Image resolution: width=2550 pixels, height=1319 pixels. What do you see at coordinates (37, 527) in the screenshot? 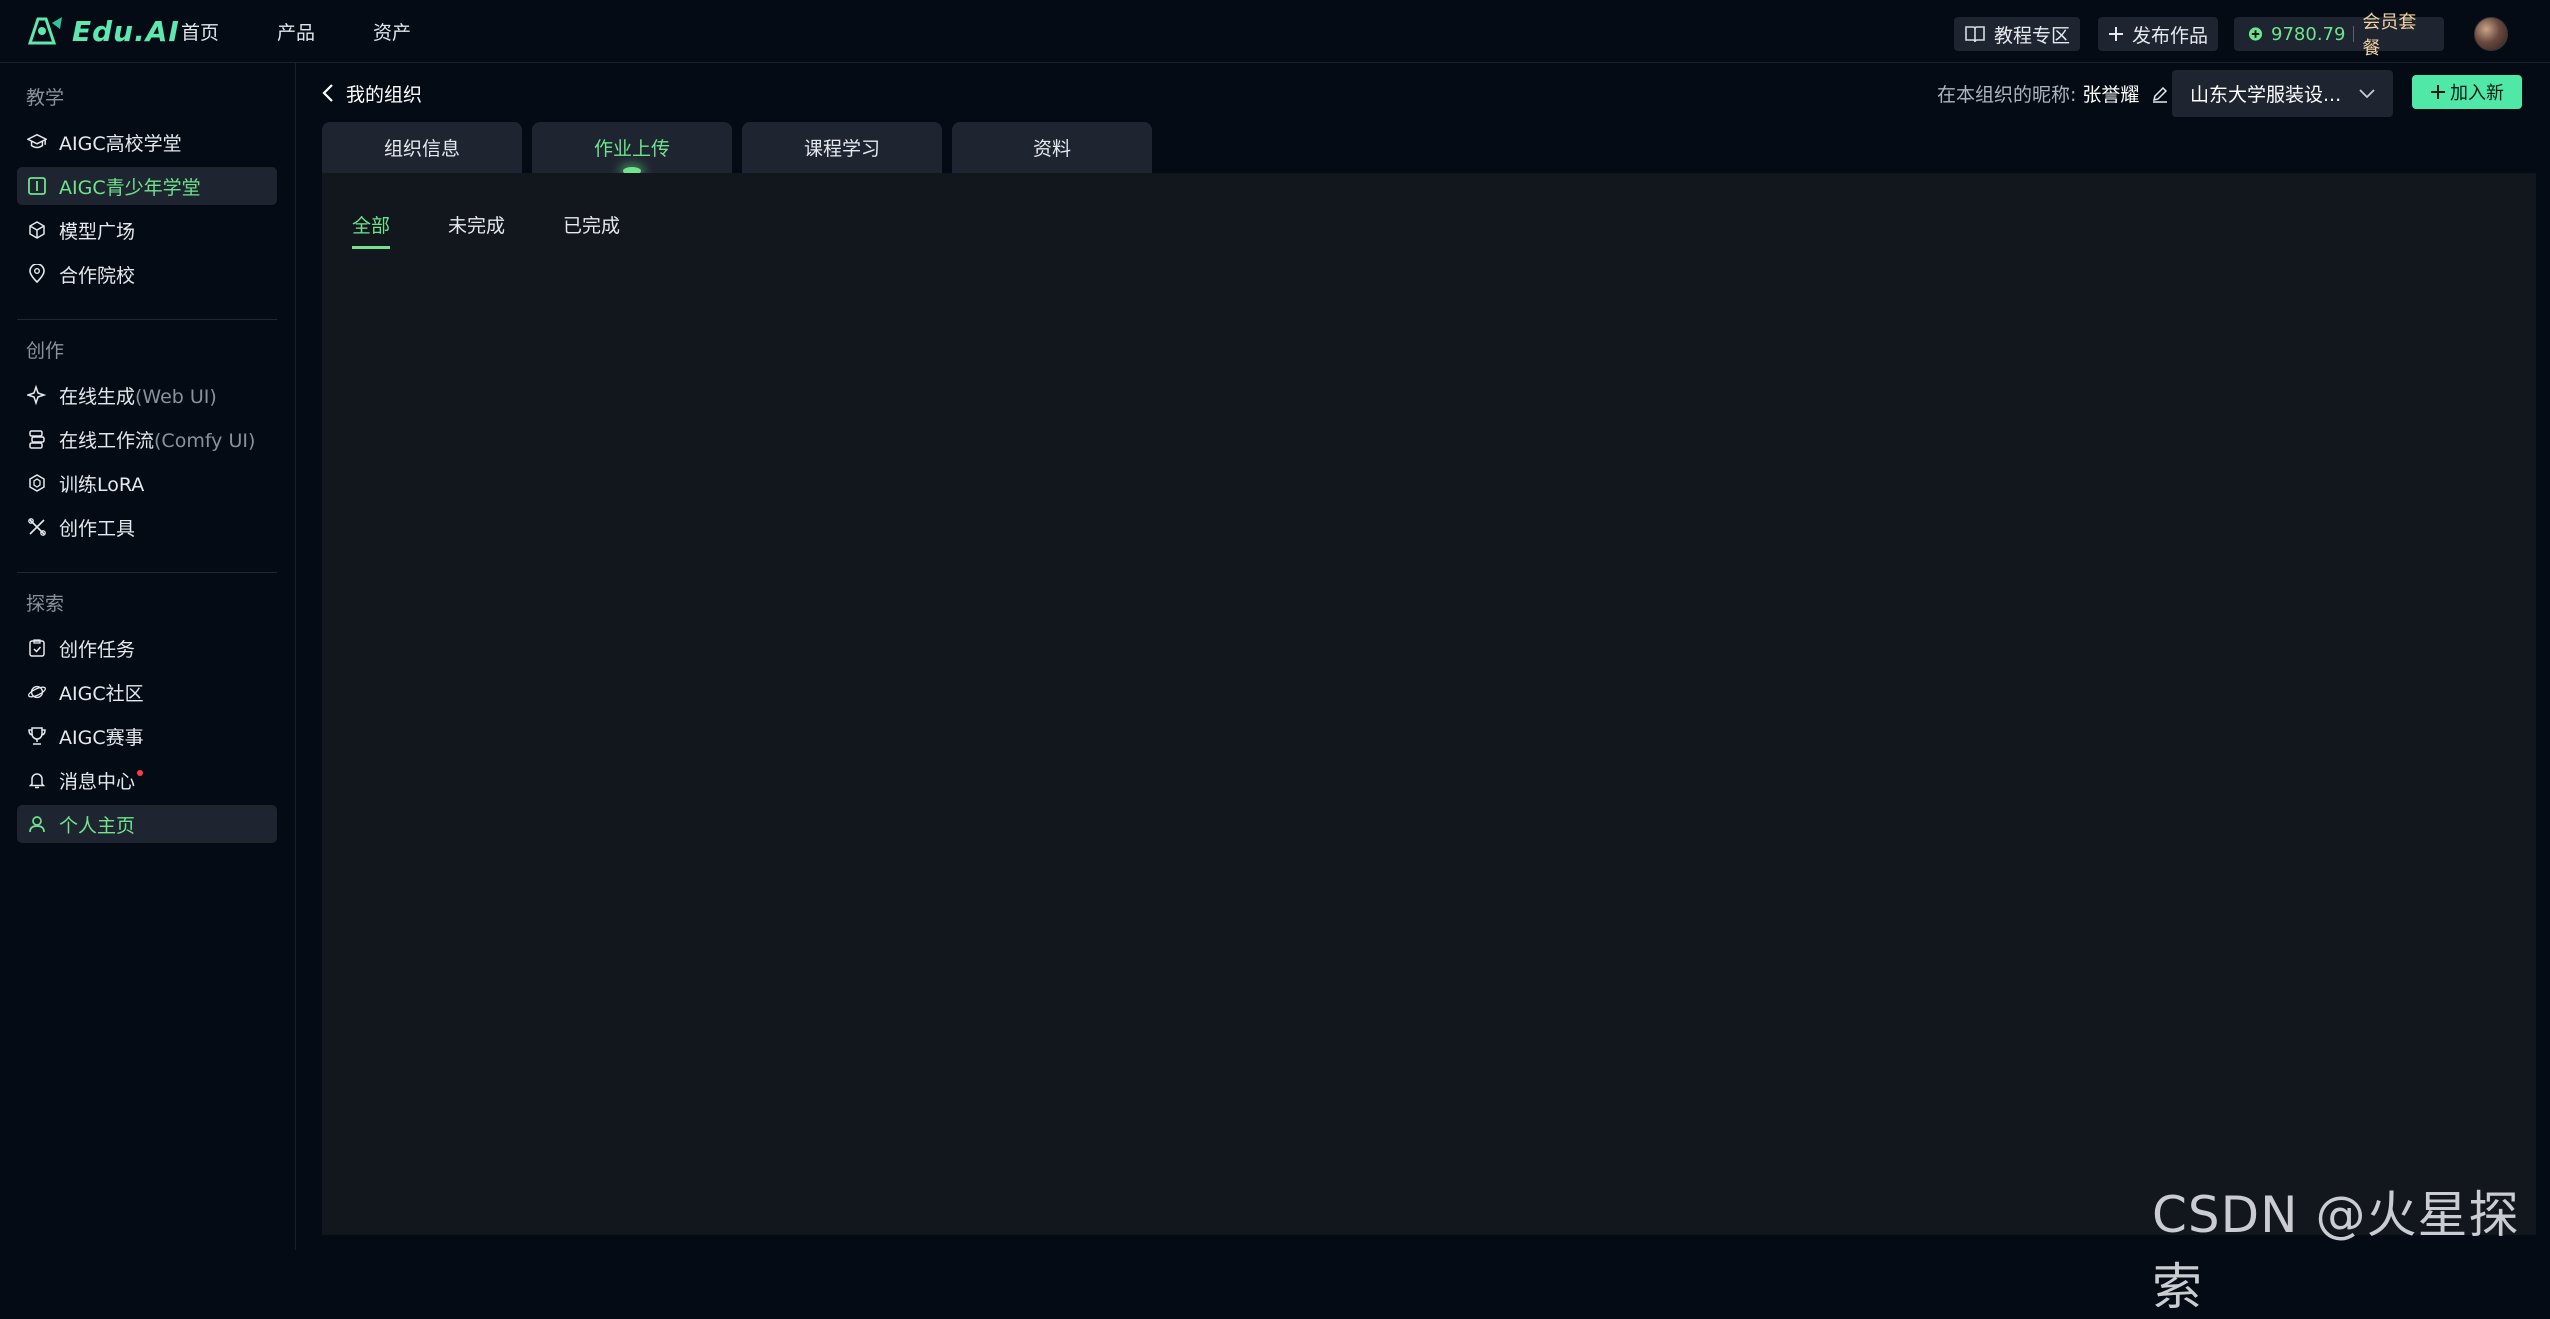
I see `tools-icon` at bounding box center [37, 527].